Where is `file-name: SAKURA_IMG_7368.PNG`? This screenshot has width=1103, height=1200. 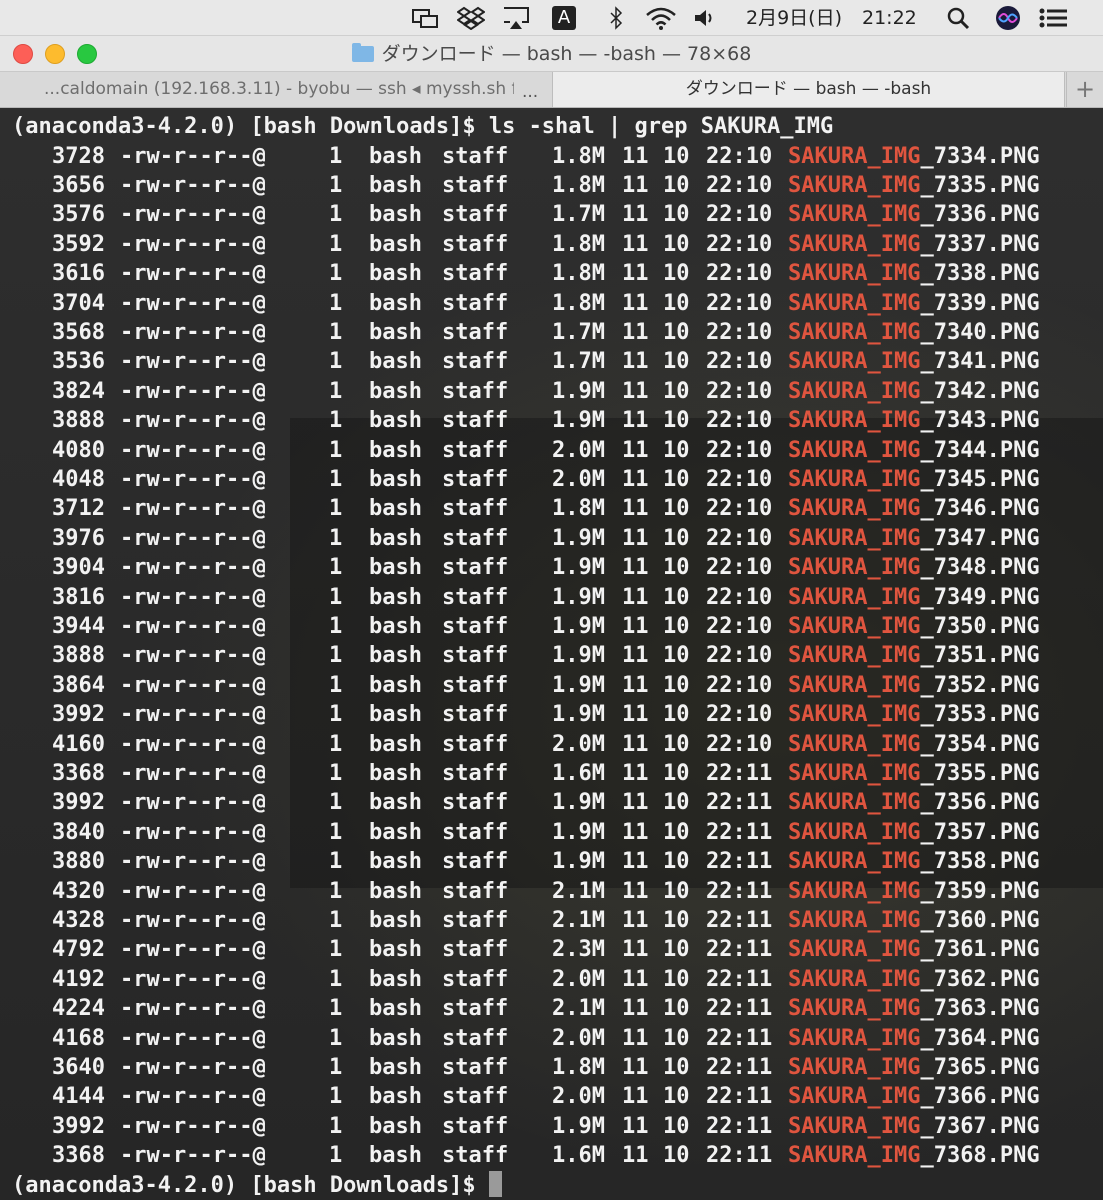
file-name: SAKURA_IMG_7368.PNG is located at coordinates (914, 1155).